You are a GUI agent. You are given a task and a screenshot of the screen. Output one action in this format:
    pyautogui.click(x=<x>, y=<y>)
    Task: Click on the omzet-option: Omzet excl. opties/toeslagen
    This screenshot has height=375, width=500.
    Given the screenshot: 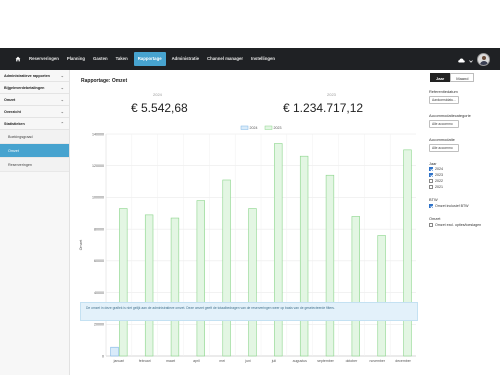 What is the action you would take?
    pyautogui.click(x=455, y=225)
    